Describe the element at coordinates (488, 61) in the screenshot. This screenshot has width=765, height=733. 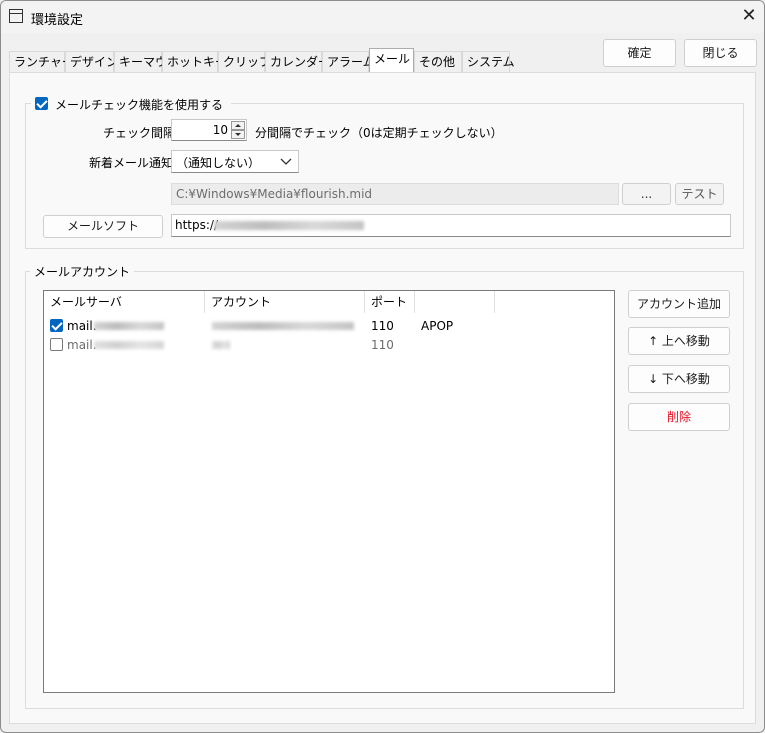
I see `tab-system: システム` at that location.